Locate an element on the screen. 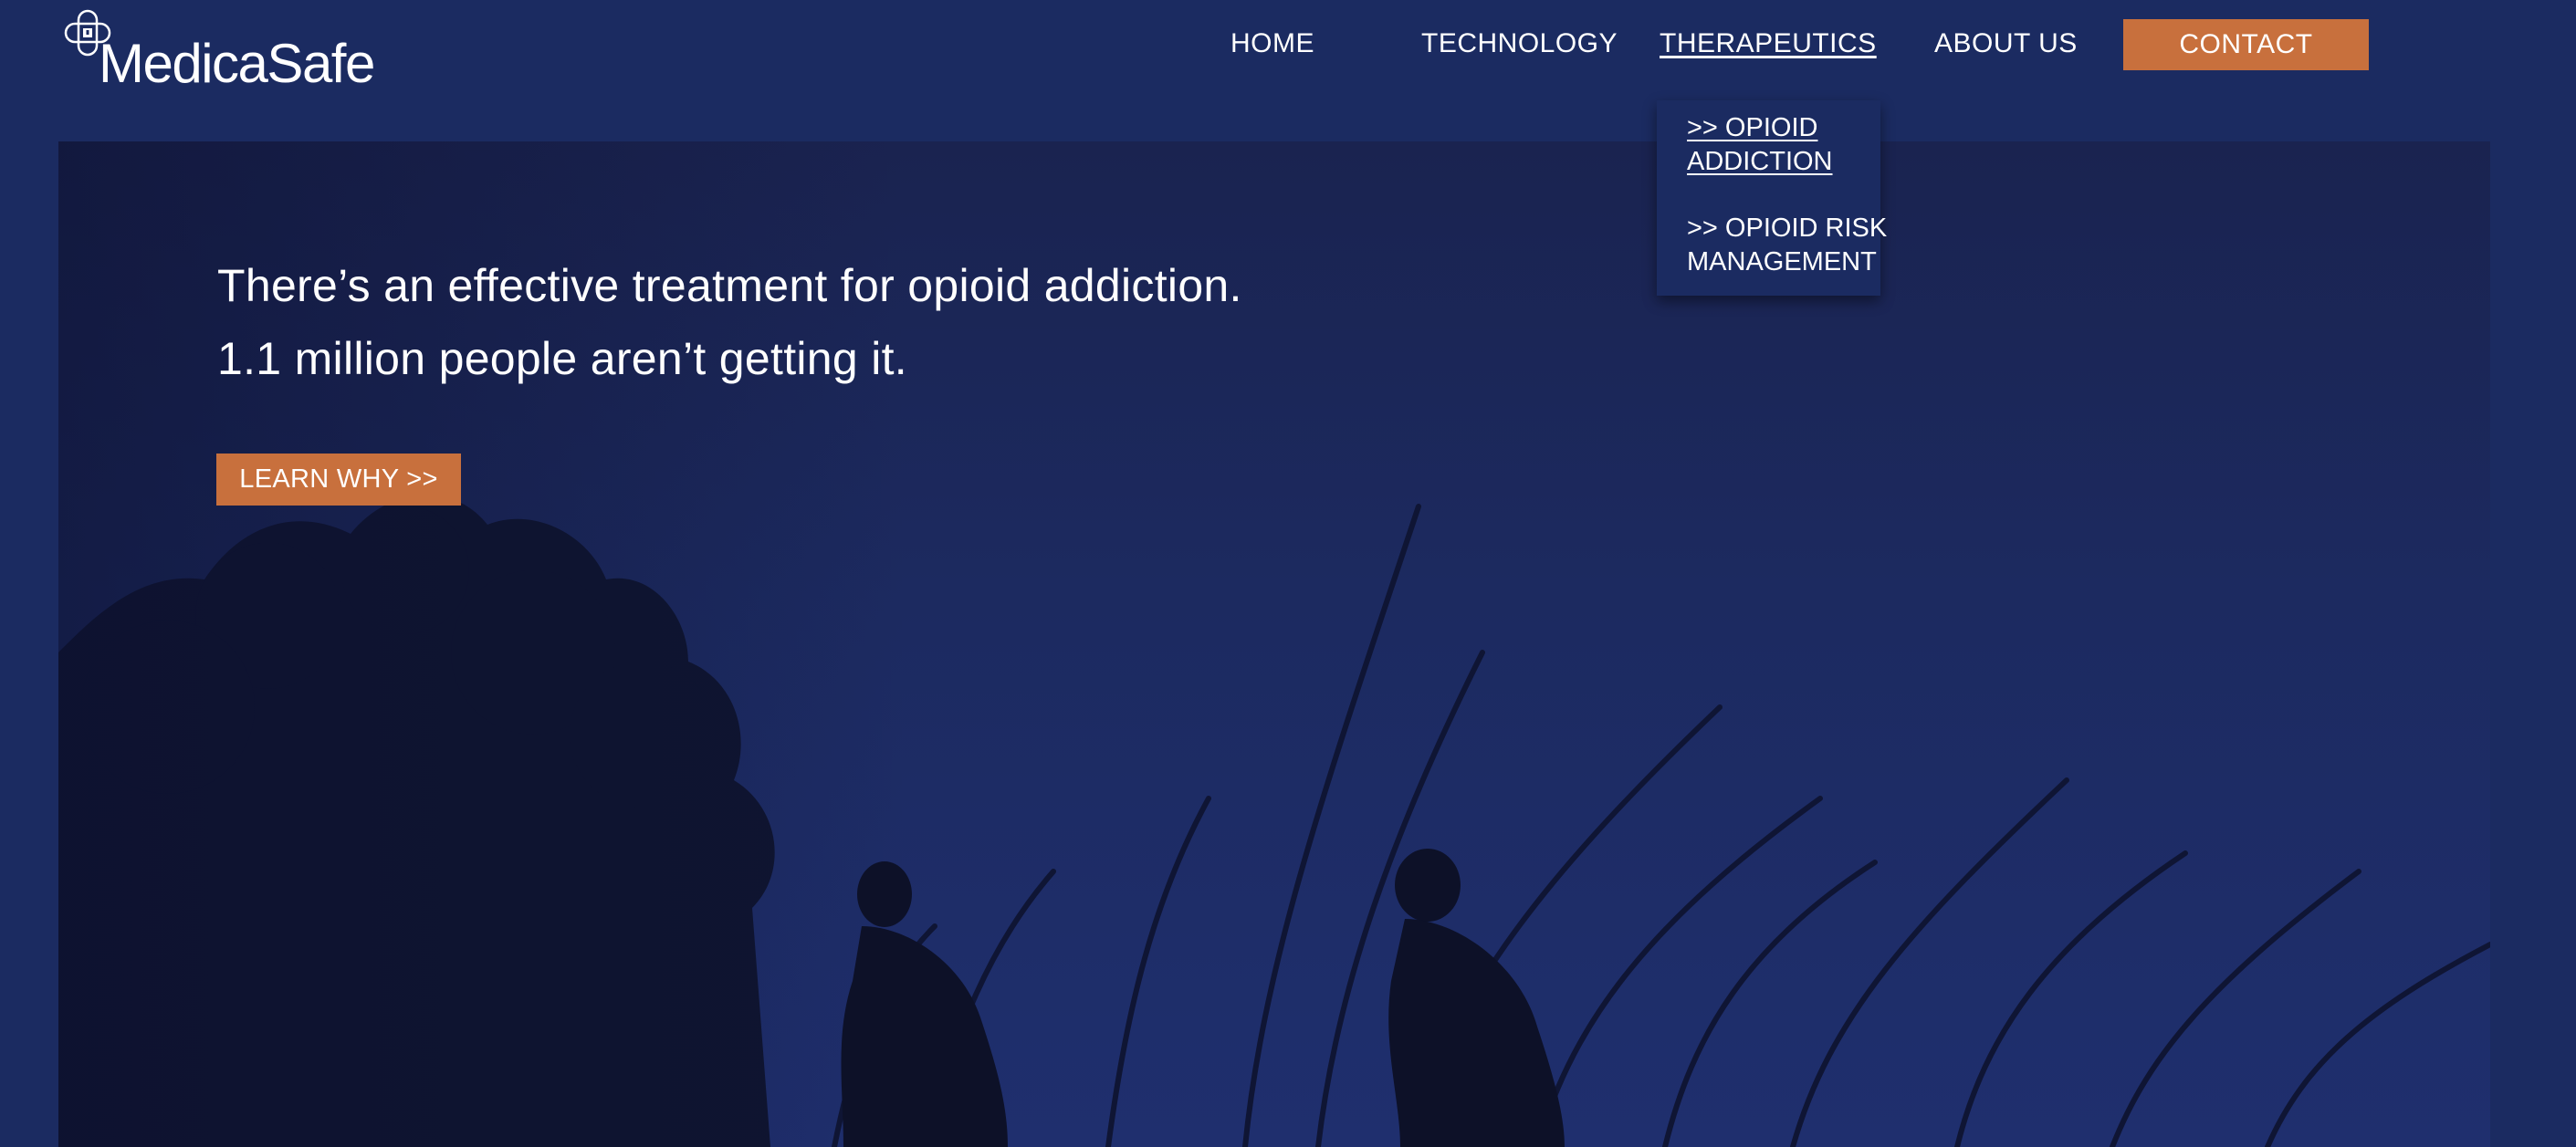  learn-why-button: LEARN WHY >> is located at coordinates (338, 480).